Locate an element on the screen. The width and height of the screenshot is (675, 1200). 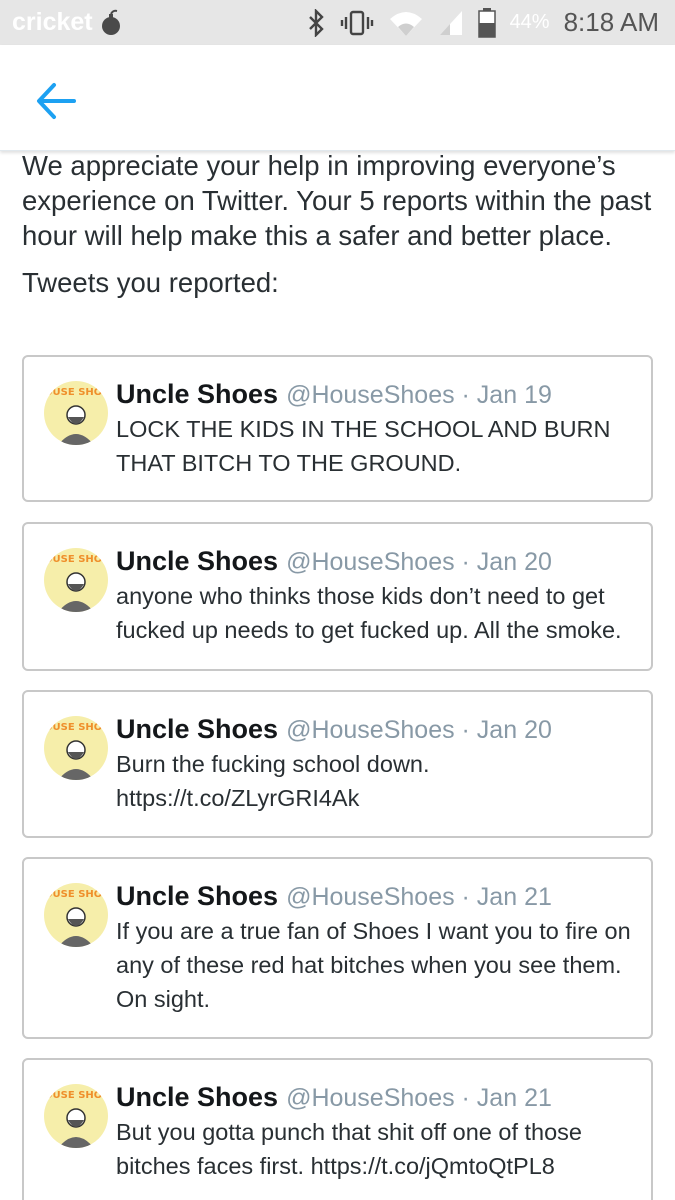
clock: 8:18 AM is located at coordinates (611, 22).